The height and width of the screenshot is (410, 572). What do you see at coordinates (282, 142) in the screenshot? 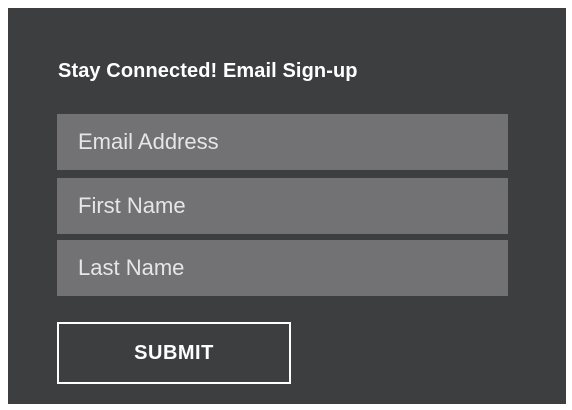
I see `email-address-field` at bounding box center [282, 142].